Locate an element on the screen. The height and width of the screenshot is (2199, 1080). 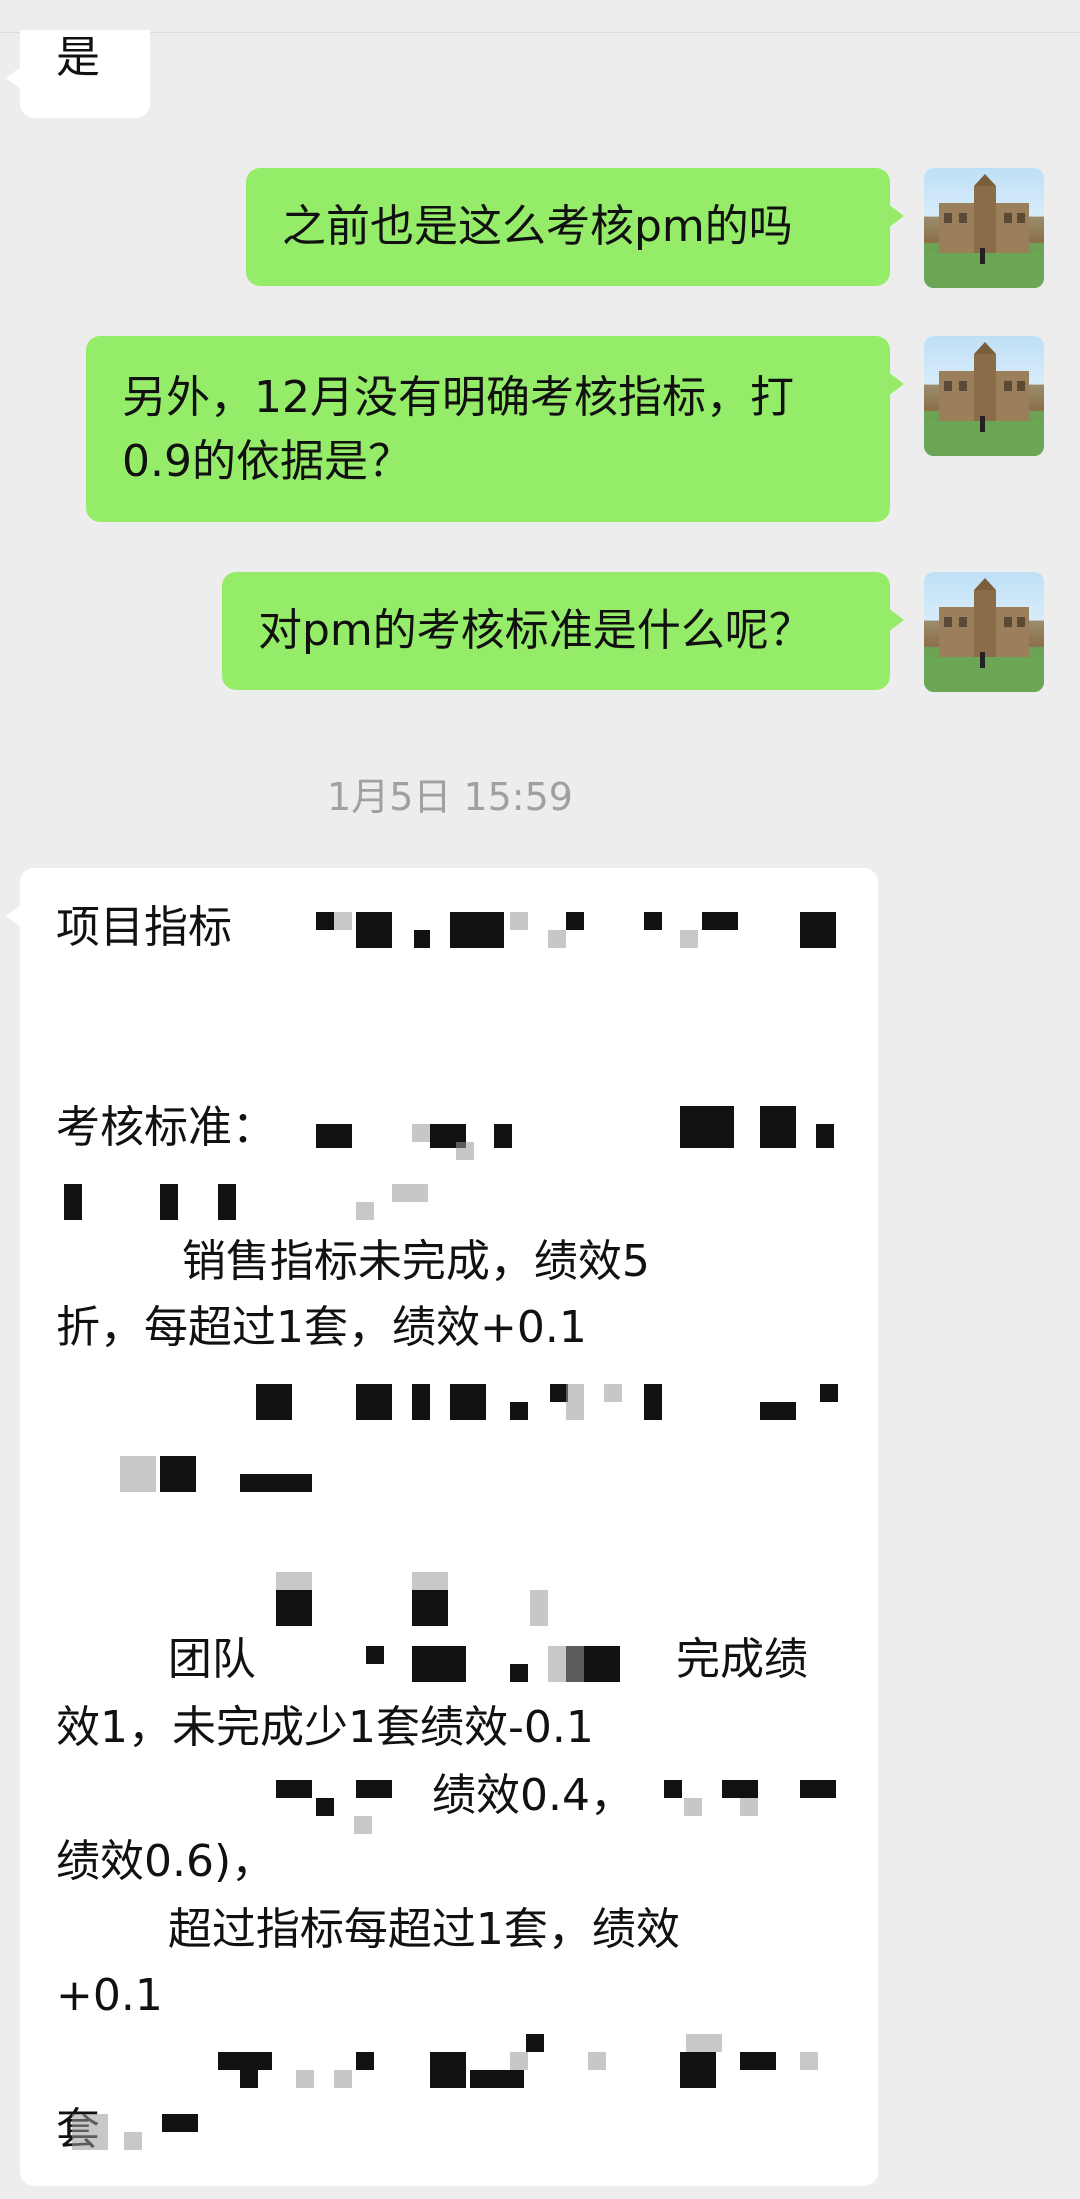
message-line: 折，每超过1套，绩效+0.1 is located at coordinates (321, 1327).